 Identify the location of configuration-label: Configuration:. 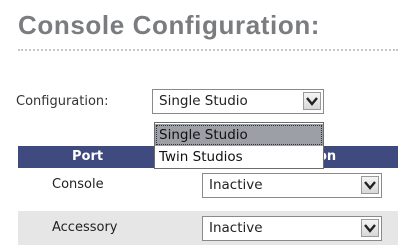
(62, 101).